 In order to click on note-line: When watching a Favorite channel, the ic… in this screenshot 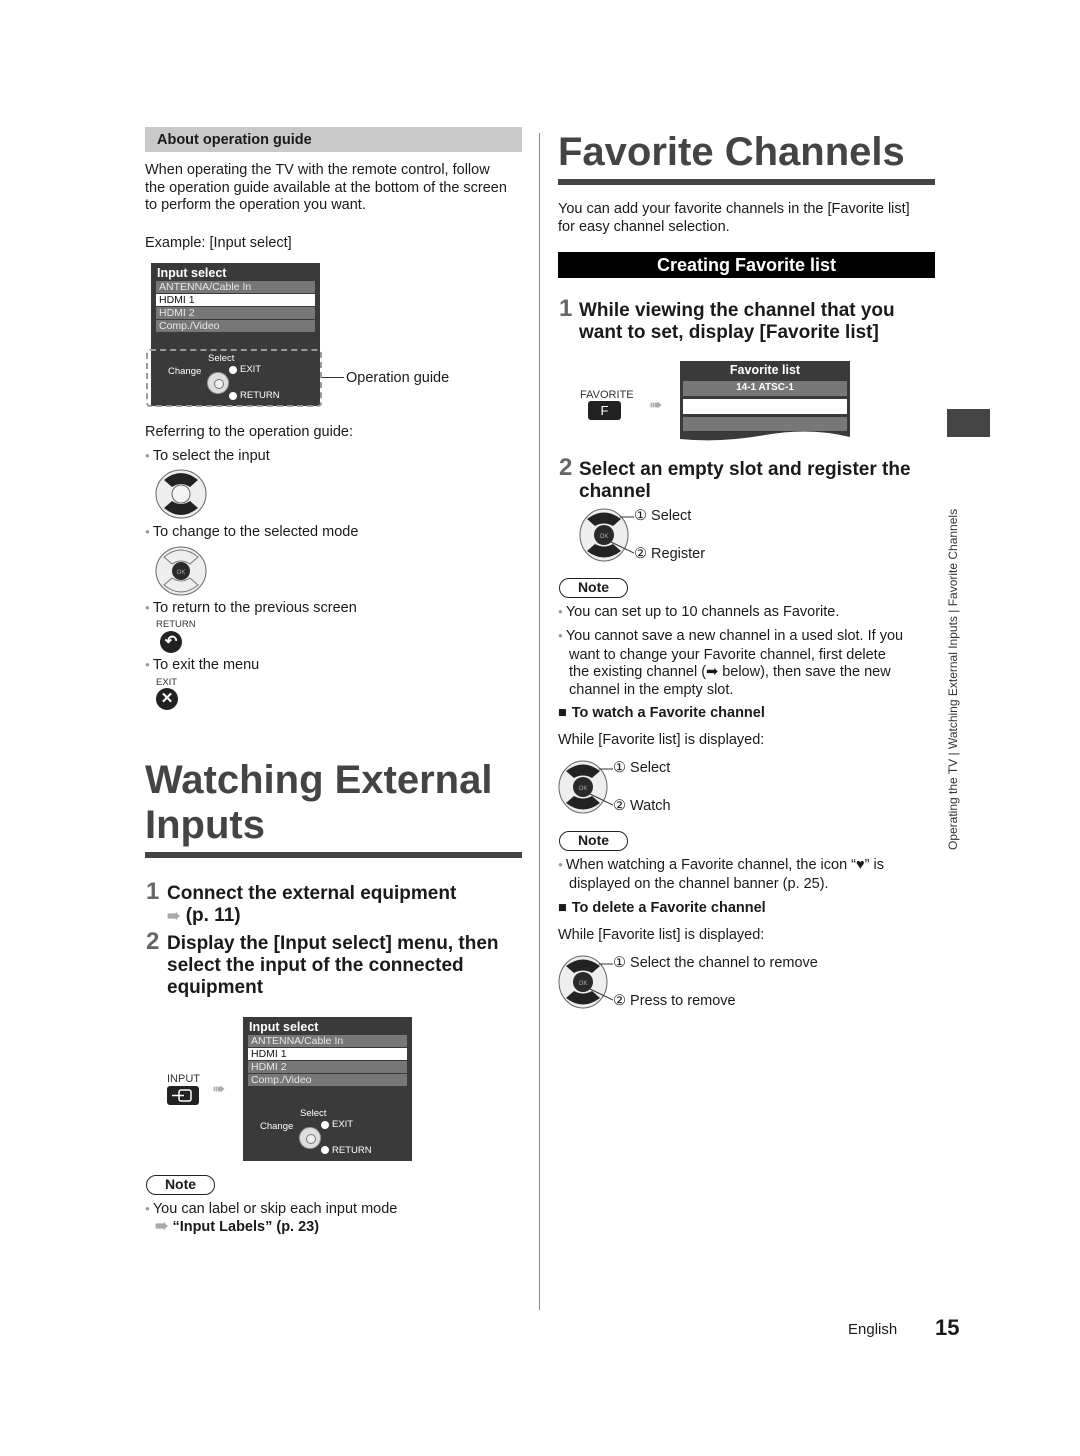, I will do `click(721, 866)`.